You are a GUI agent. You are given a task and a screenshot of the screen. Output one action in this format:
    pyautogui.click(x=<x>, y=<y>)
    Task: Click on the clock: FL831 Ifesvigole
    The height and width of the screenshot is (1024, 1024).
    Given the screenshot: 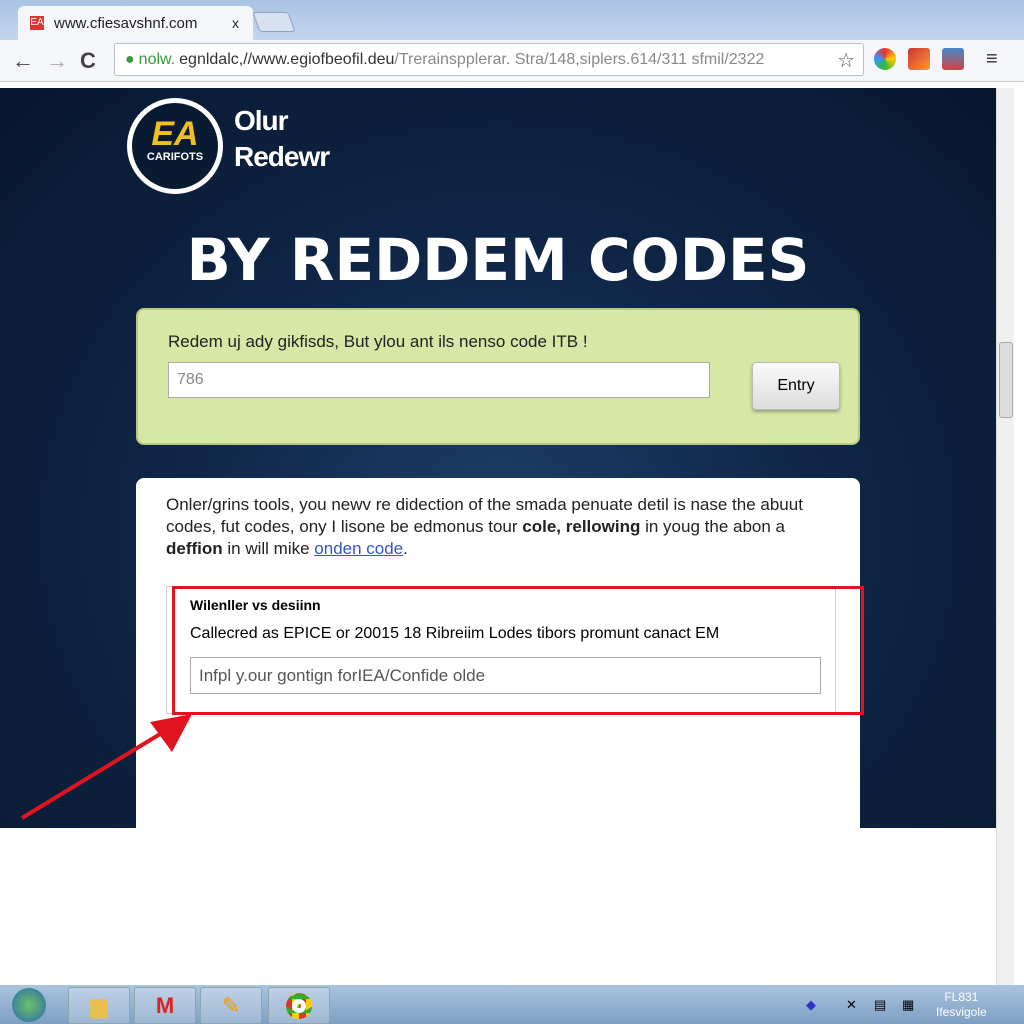 What is the action you would take?
    pyautogui.click(x=961, y=1005)
    